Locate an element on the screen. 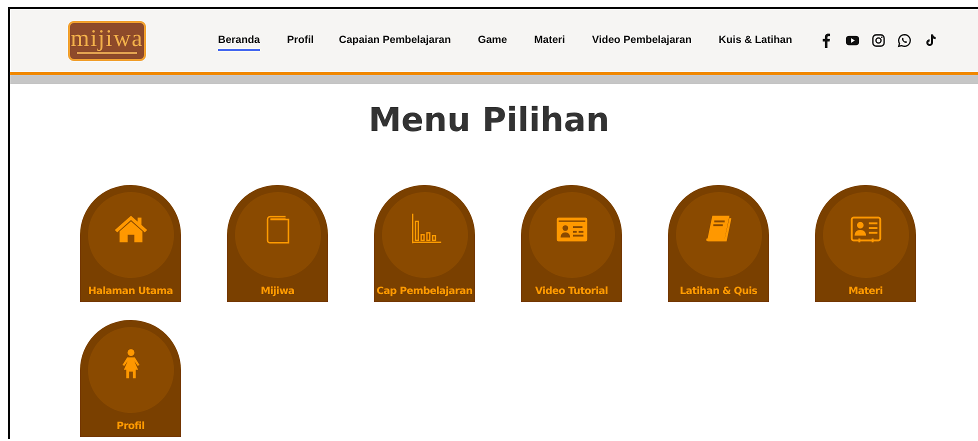  tile-label: Halaman Utama is located at coordinates (130, 291).